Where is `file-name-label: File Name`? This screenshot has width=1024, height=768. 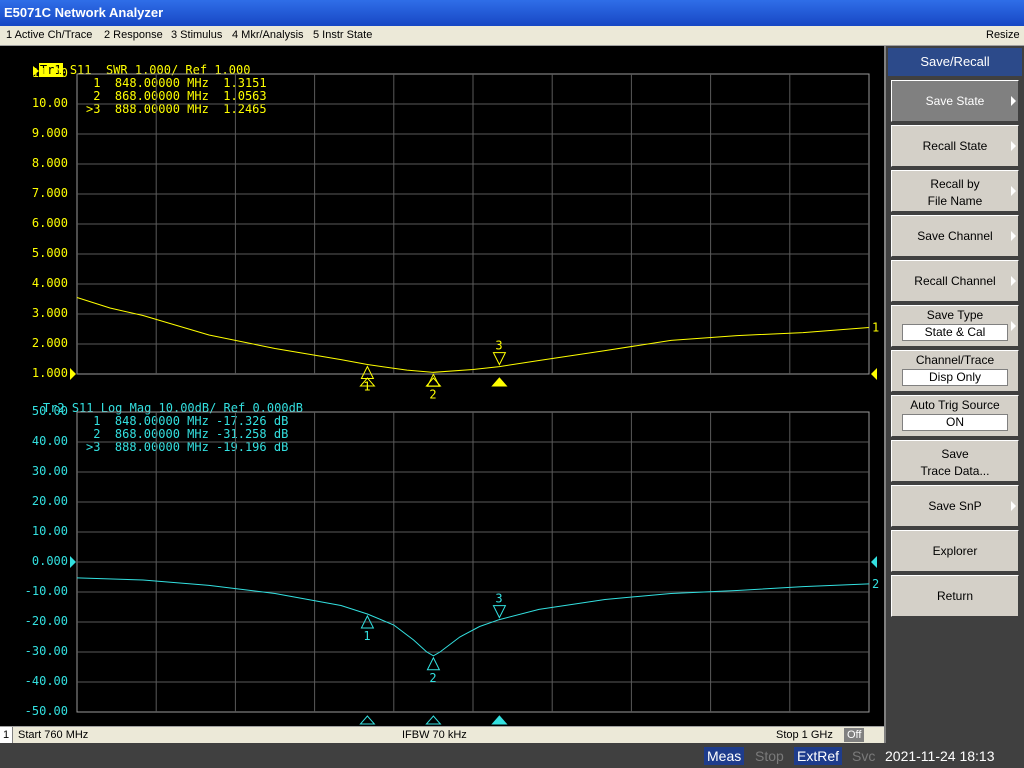
file-name-label: File Name is located at coordinates (955, 201).